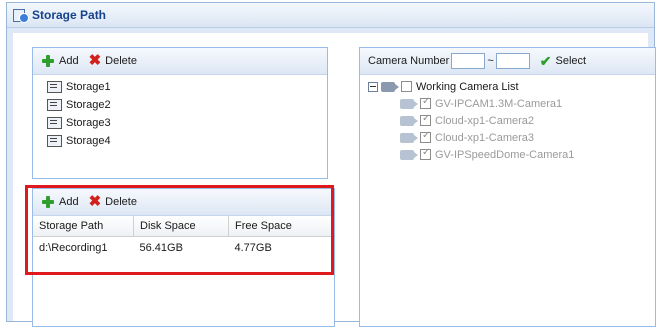  Describe the element at coordinates (467, 86) in the screenshot. I see `root-label: Working Camera List` at that location.